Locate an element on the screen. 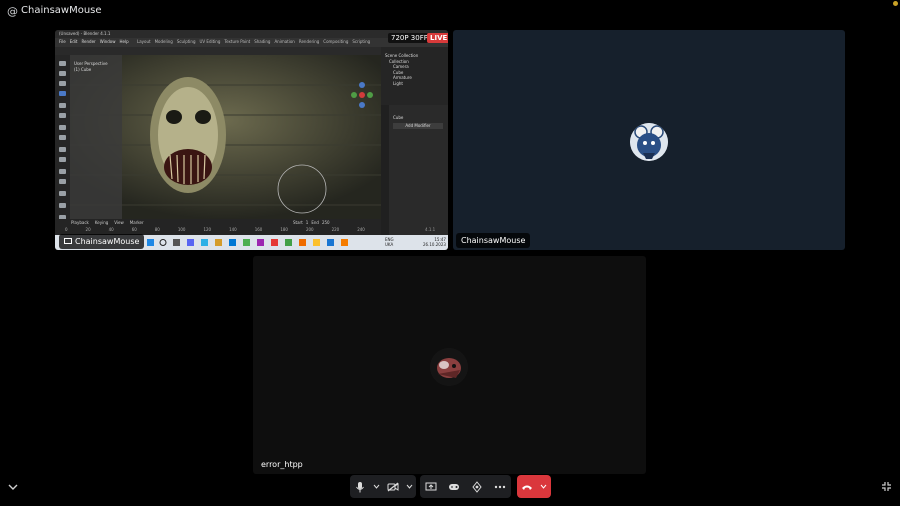 This screenshot has height=506, width=900. gamepad-icon is located at coordinates (454, 486).